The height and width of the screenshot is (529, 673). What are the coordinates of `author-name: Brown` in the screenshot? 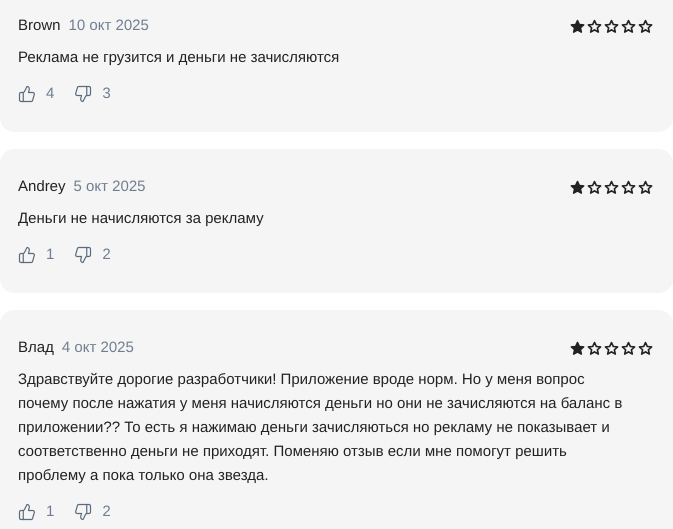 It's located at (39, 26).